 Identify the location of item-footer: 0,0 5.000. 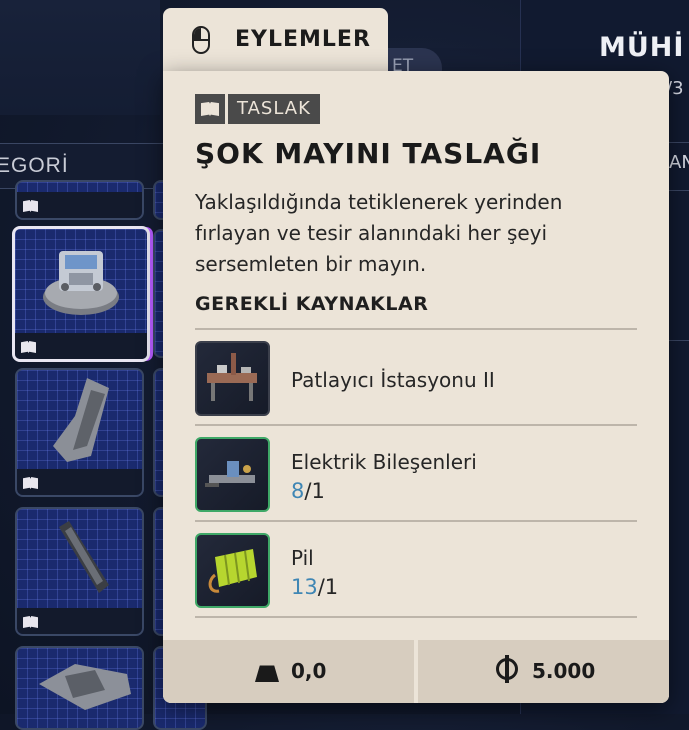
(416, 671).